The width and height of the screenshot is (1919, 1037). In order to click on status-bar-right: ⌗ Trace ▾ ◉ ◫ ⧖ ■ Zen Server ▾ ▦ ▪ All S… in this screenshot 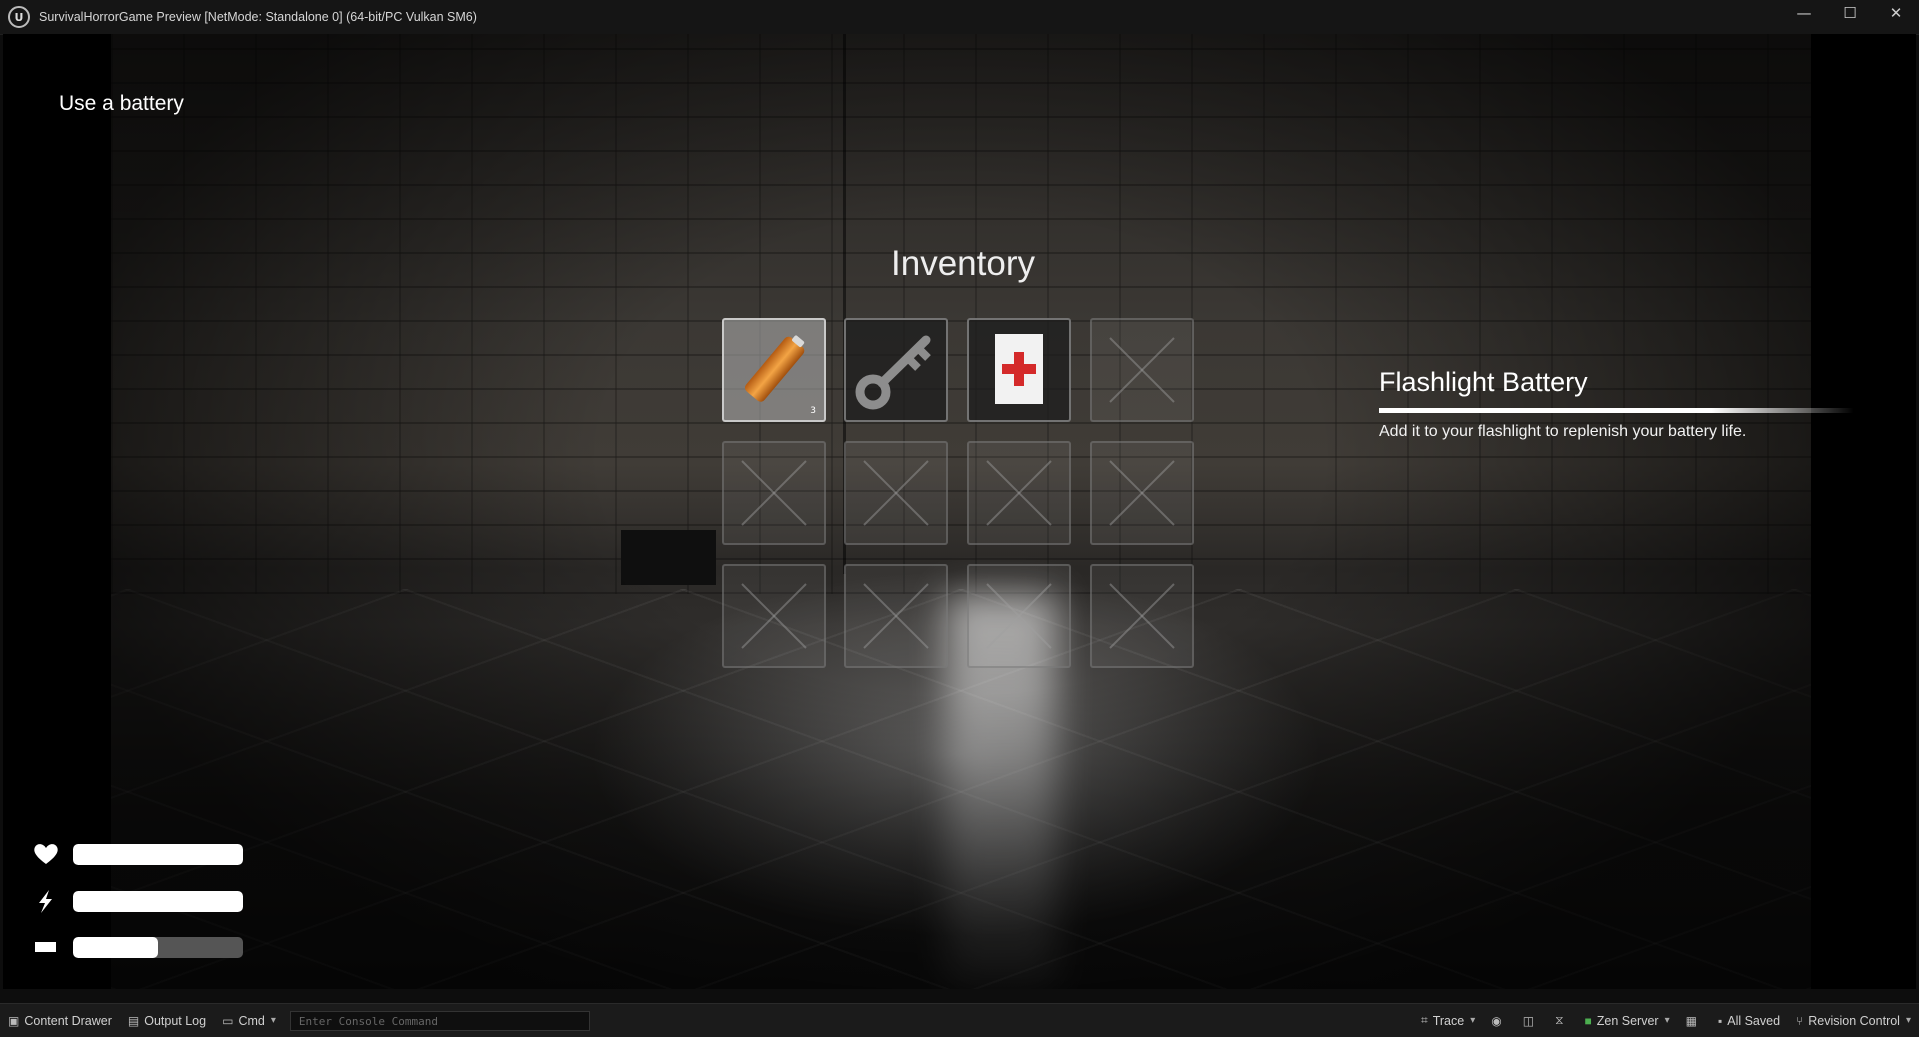, I will do `click(1666, 1020)`.